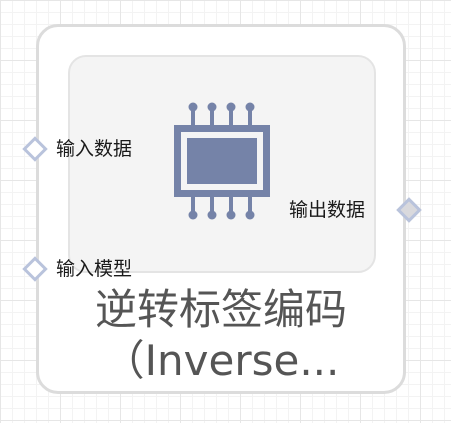  What do you see at coordinates (222, 161) in the screenshot?
I see `chip-icon` at bounding box center [222, 161].